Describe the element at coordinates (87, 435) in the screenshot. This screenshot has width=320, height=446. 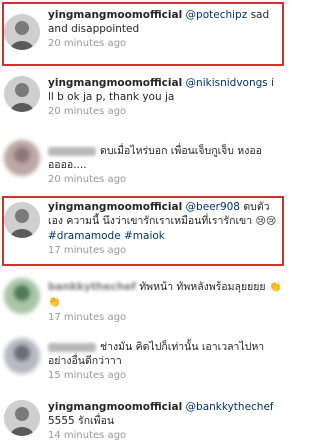
I see `comment-timestamp: 14 minutes ago` at that location.